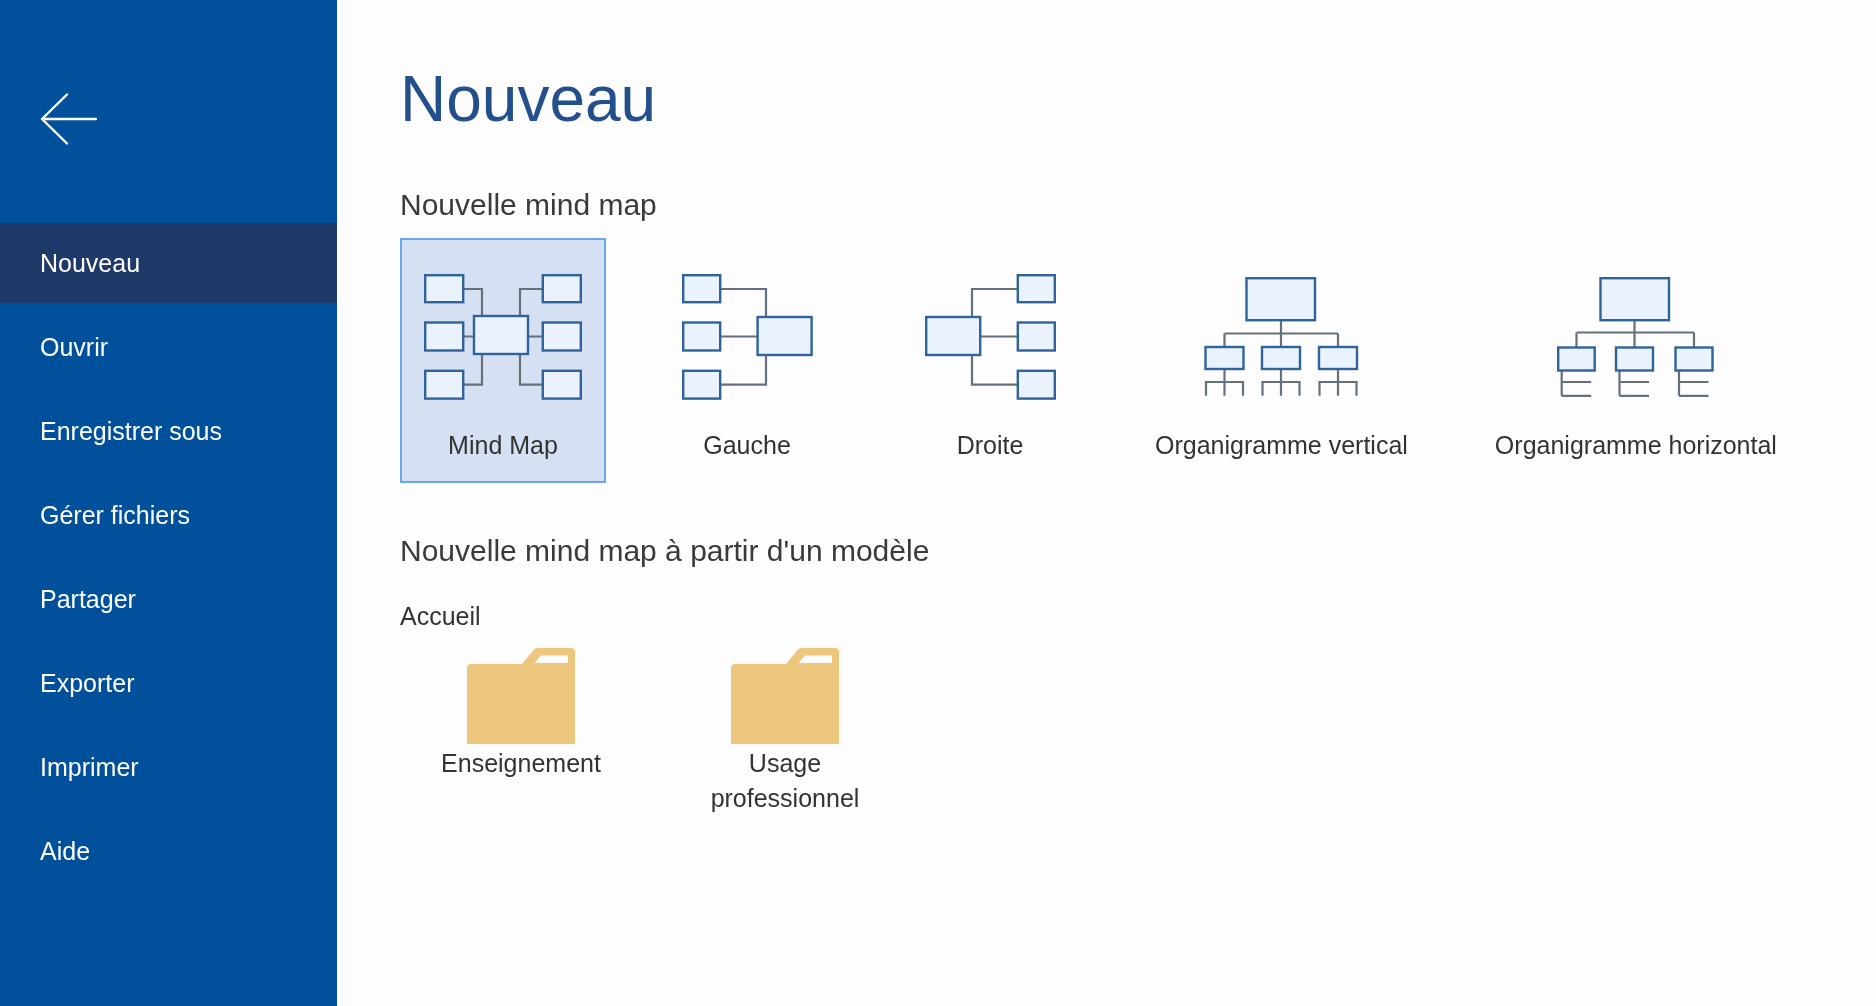  What do you see at coordinates (990, 337) in the screenshot?
I see `right-tree-diagram-icon` at bounding box center [990, 337].